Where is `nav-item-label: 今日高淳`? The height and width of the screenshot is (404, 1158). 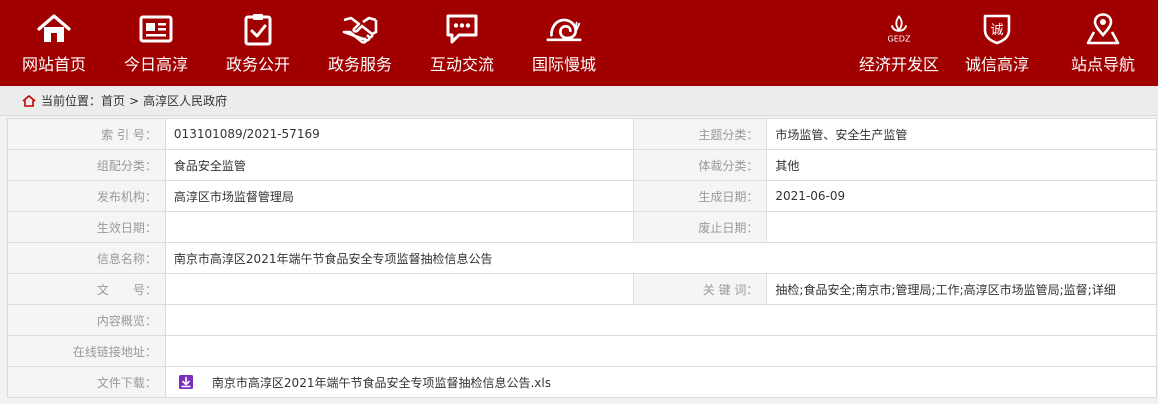 nav-item-label: 今日高淳 is located at coordinates (155, 64).